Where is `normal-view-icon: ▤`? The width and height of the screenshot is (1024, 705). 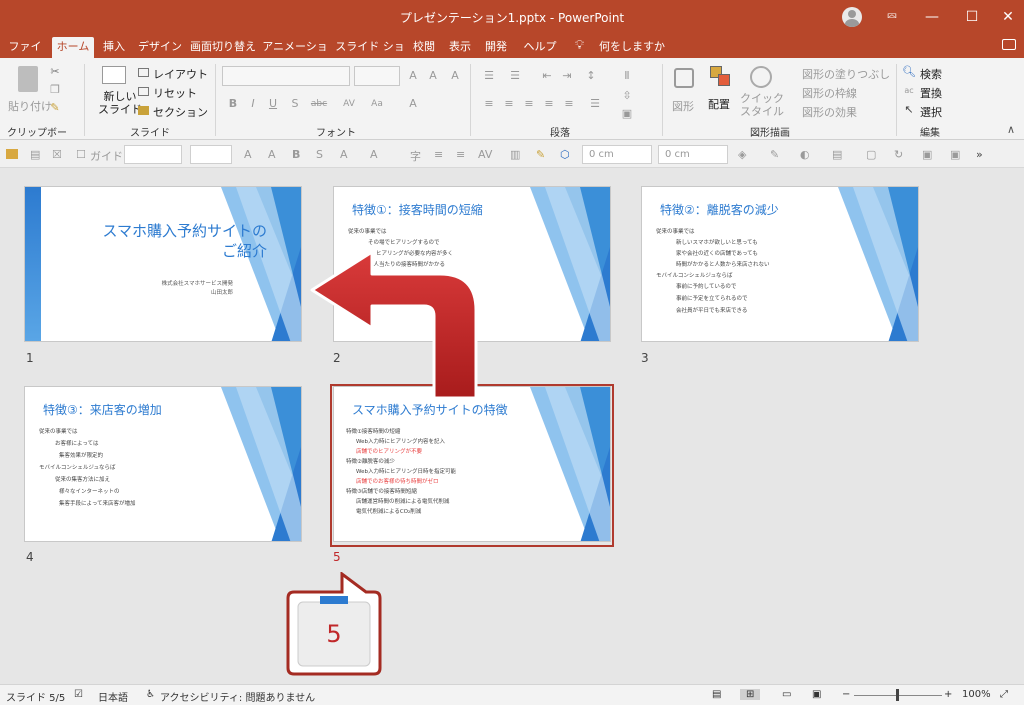
normal-view-icon: ▤ is located at coordinates (716, 694).